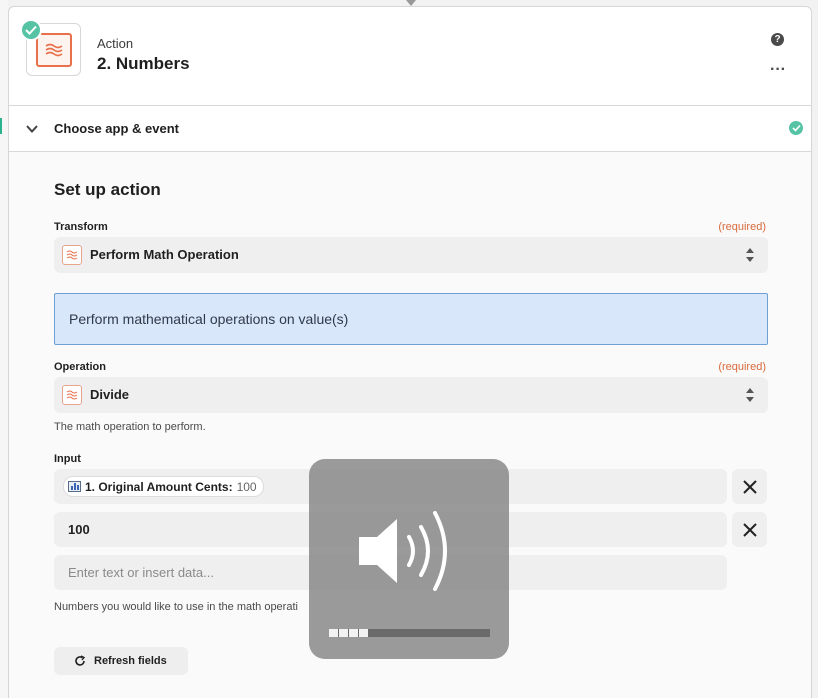  Describe the element at coordinates (1, 126) in the screenshot. I see `edge-marker` at that location.